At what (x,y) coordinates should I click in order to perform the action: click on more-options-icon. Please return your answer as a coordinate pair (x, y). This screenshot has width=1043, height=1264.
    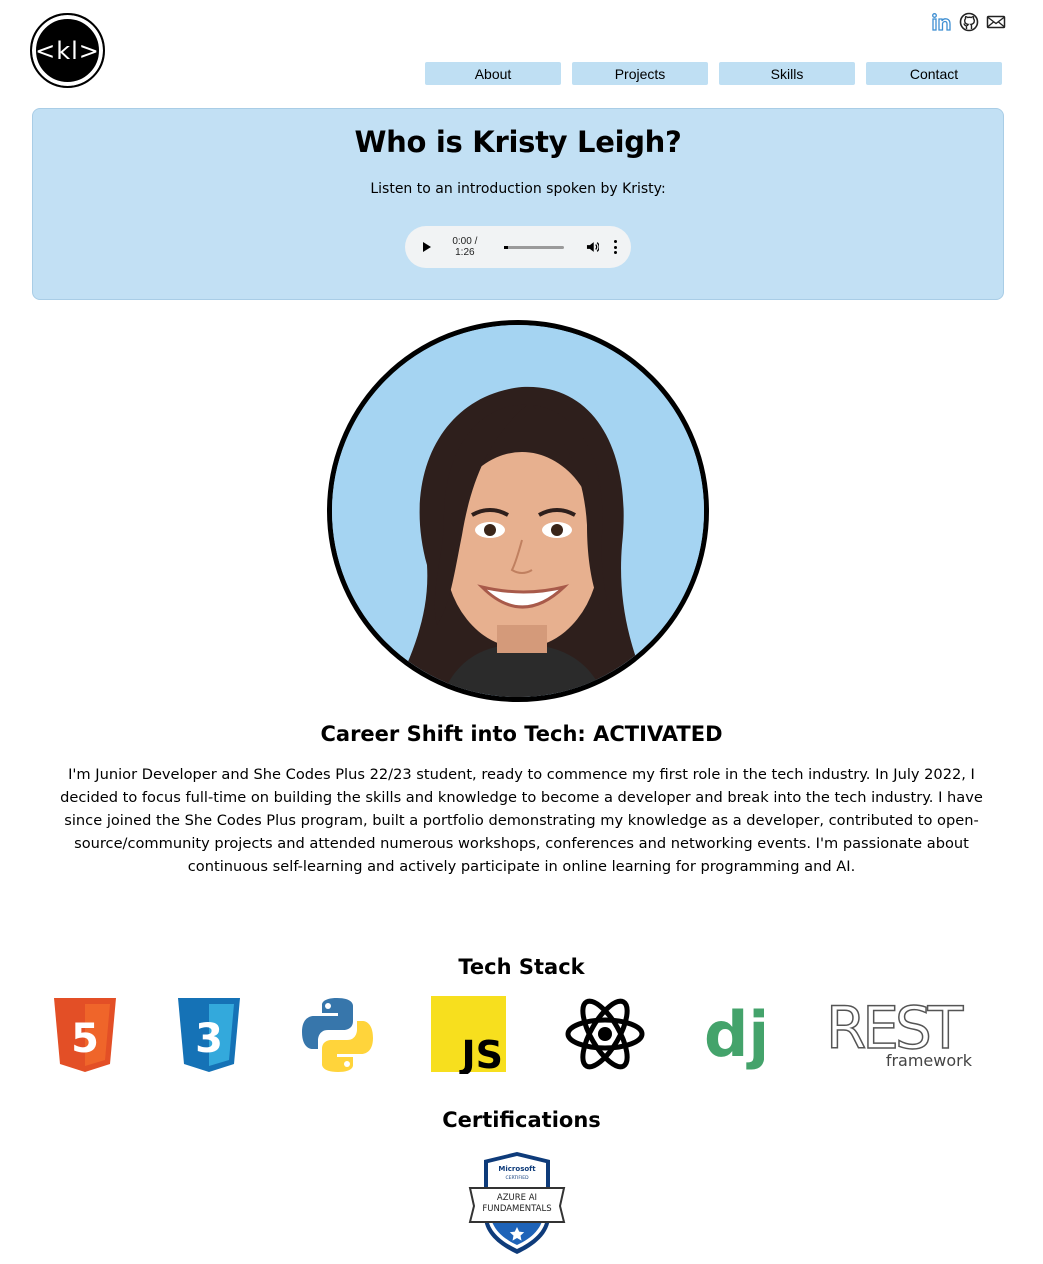
    Looking at the image, I should click on (615, 247).